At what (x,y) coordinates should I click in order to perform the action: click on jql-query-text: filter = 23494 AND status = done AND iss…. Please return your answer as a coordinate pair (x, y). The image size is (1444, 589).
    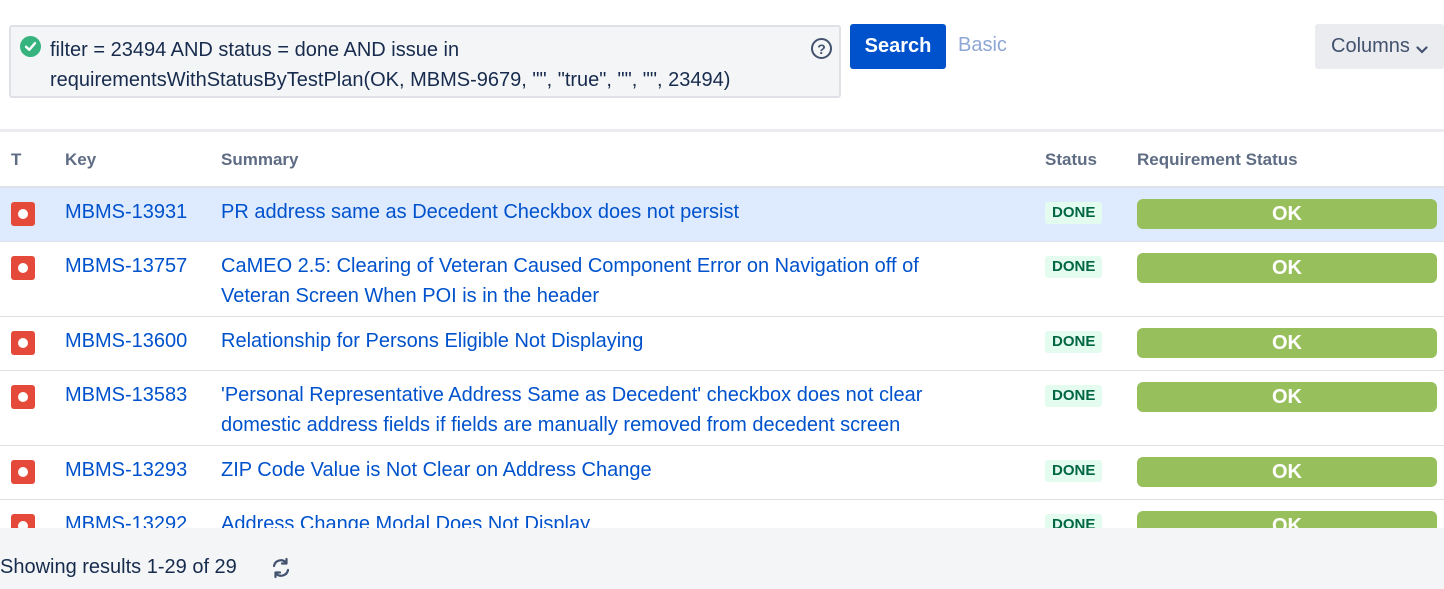
    Looking at the image, I should click on (425, 65).